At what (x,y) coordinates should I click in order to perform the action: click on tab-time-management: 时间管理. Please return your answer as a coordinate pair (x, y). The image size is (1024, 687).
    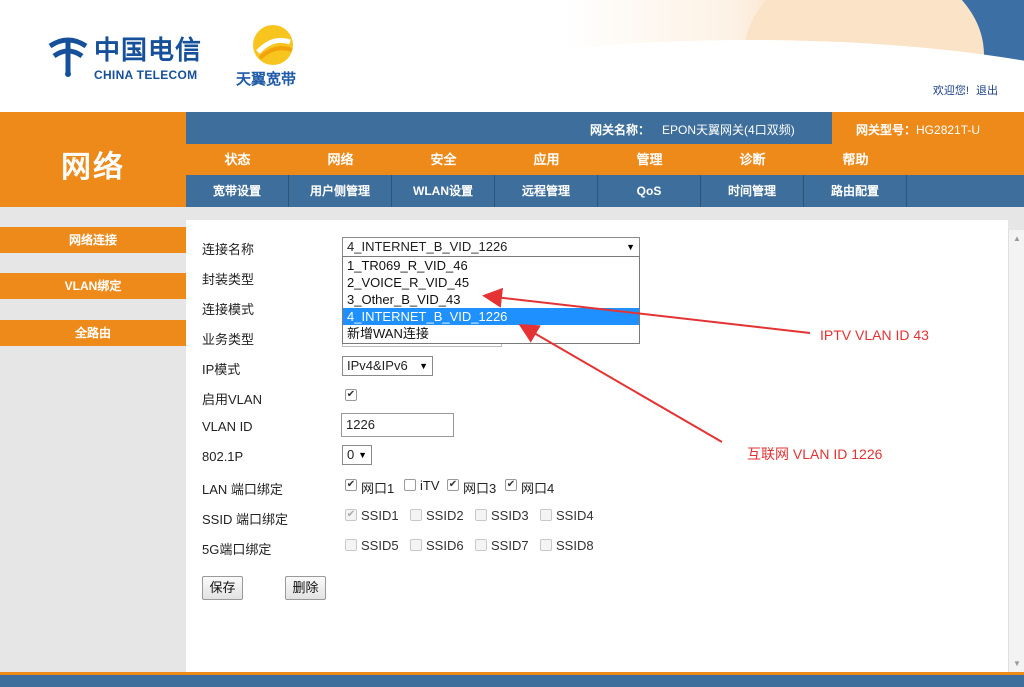
    Looking at the image, I should click on (752, 191).